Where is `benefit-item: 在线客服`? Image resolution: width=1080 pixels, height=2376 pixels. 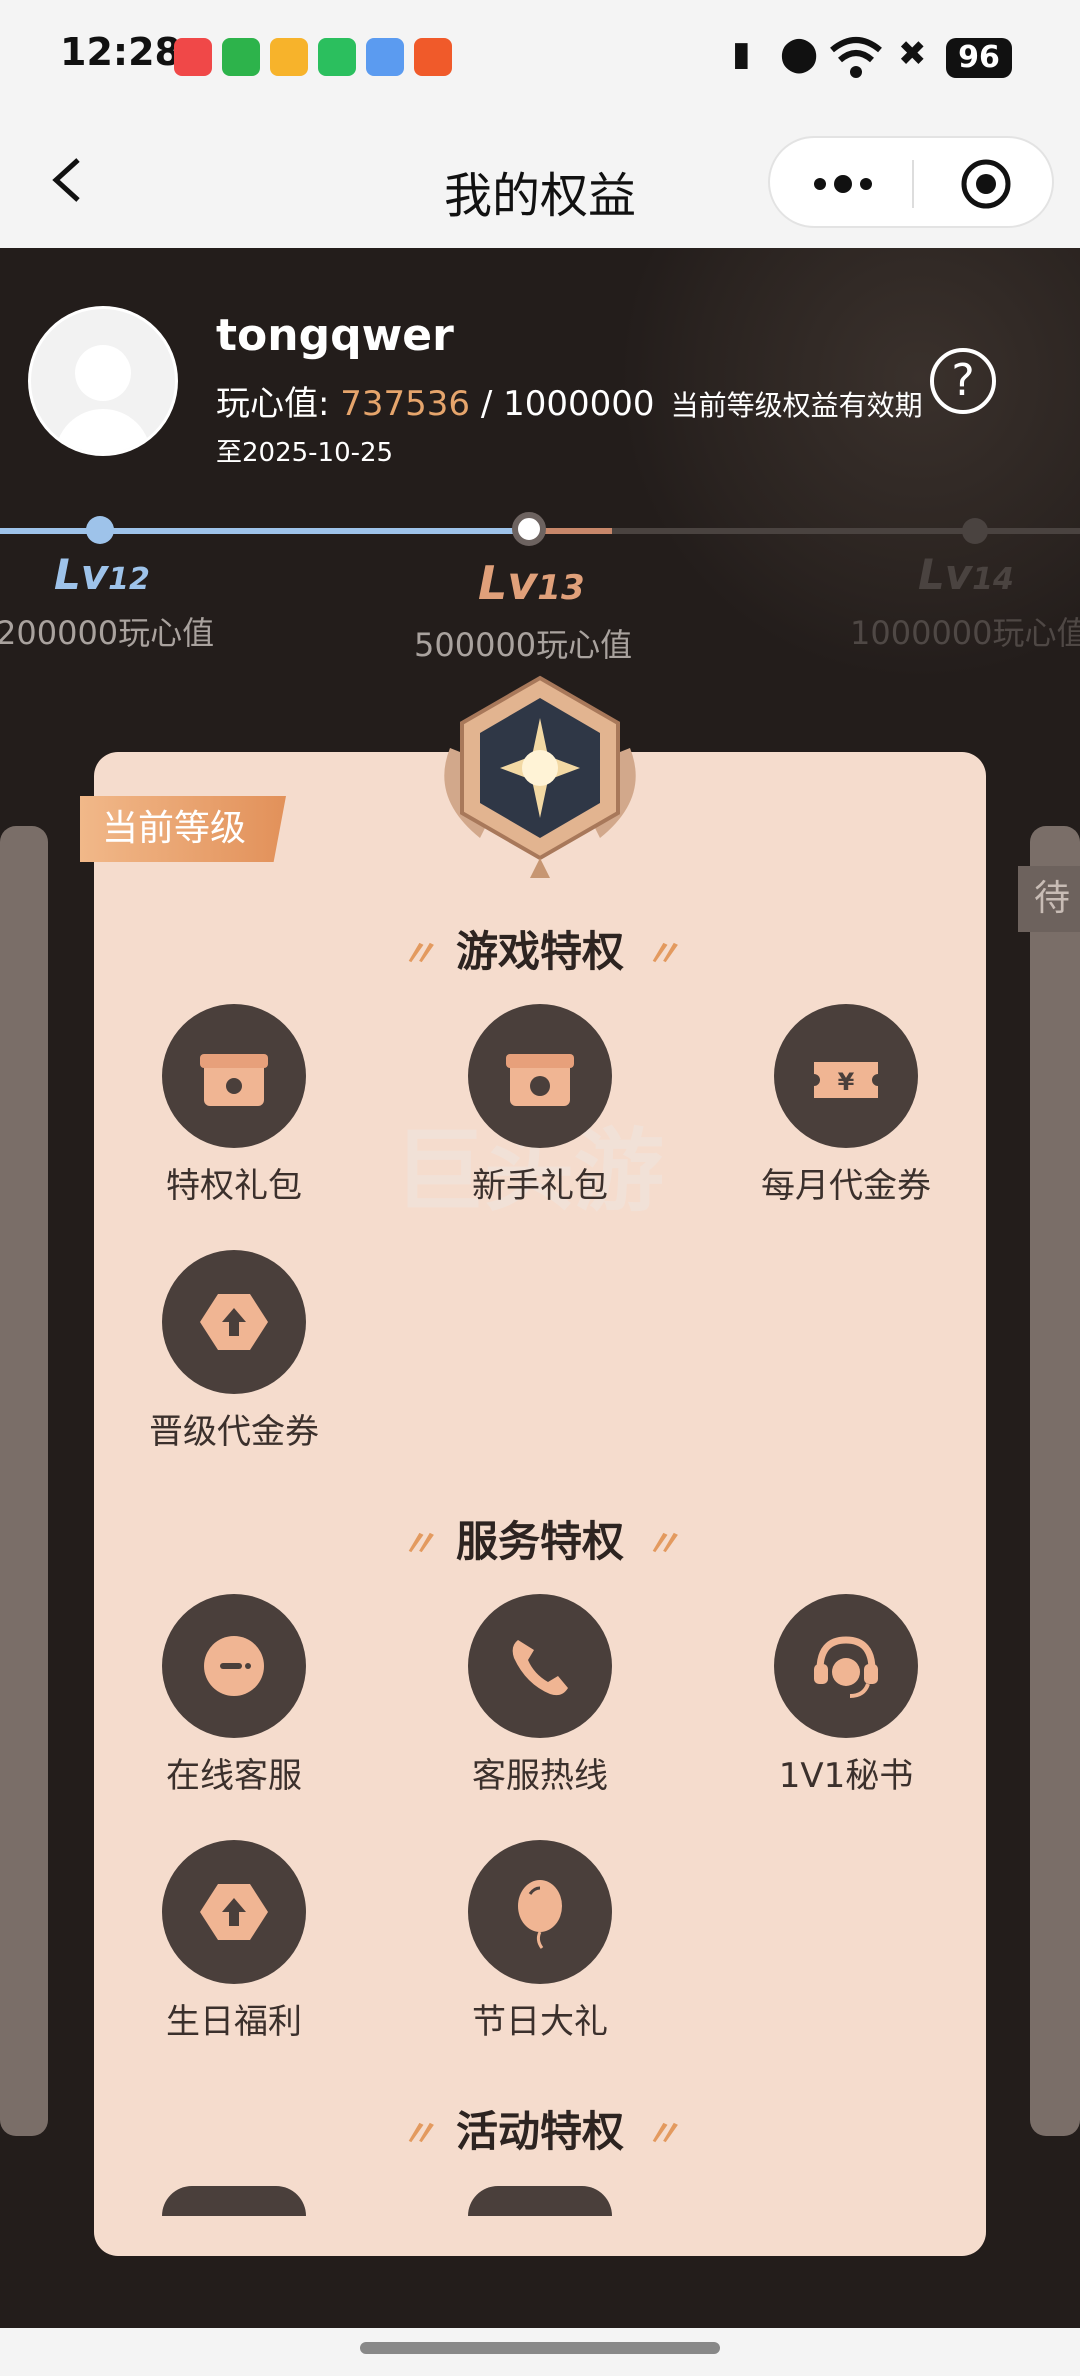 benefit-item: 在线客服 is located at coordinates (234, 1695).